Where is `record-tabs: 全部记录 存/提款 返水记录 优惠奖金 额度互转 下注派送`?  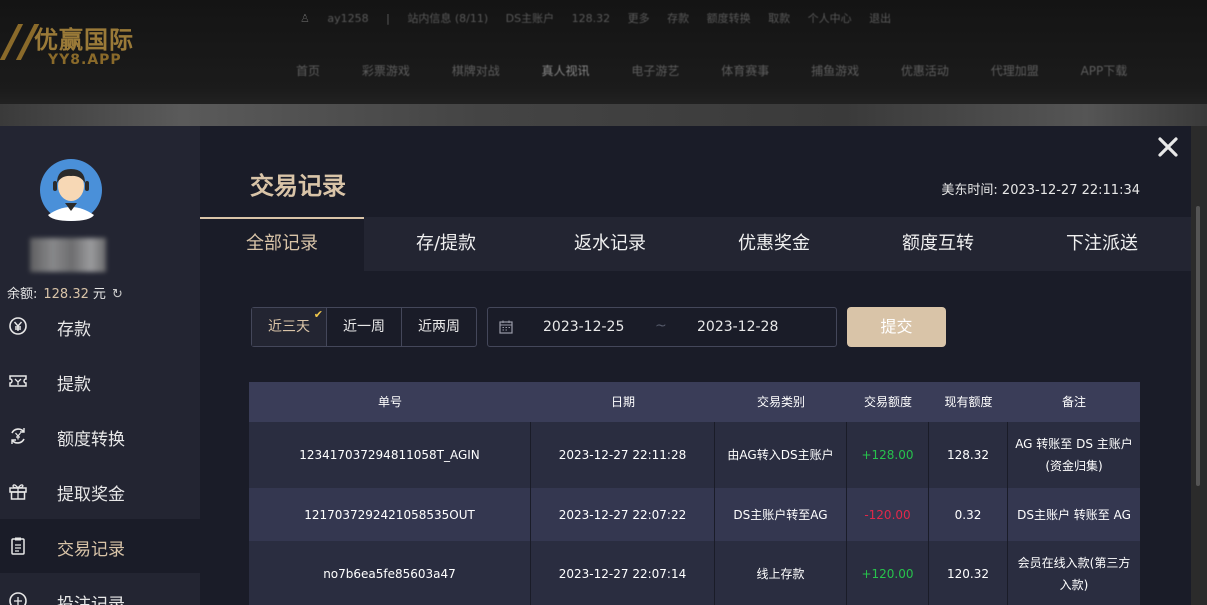 record-tabs: 全部记录 存/提款 返水记录 优惠奖金 额度互转 下注派送 is located at coordinates (695, 244).